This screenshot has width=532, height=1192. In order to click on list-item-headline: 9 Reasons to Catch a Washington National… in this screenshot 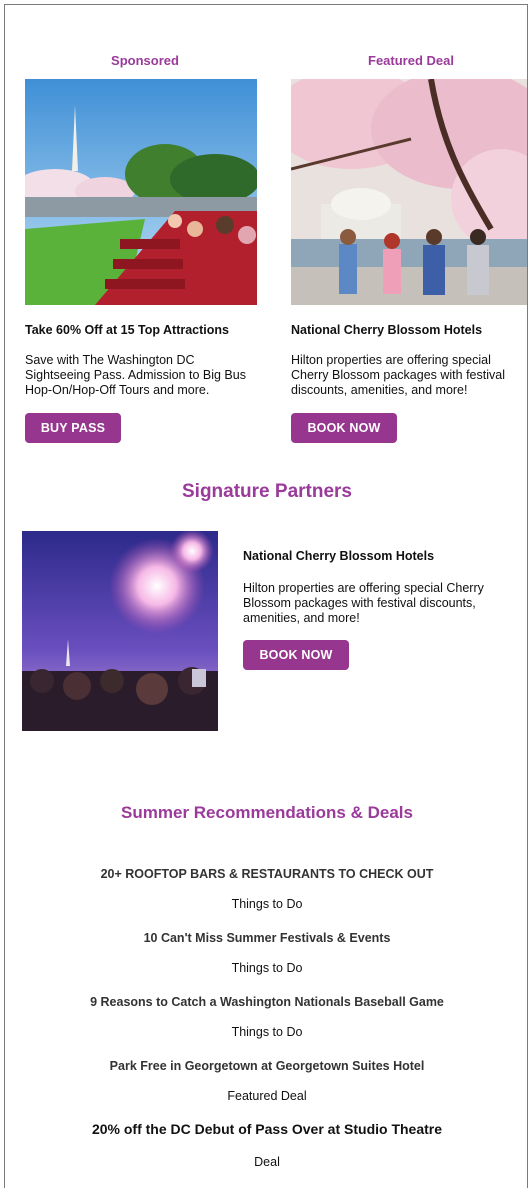, I will do `click(267, 1002)`.